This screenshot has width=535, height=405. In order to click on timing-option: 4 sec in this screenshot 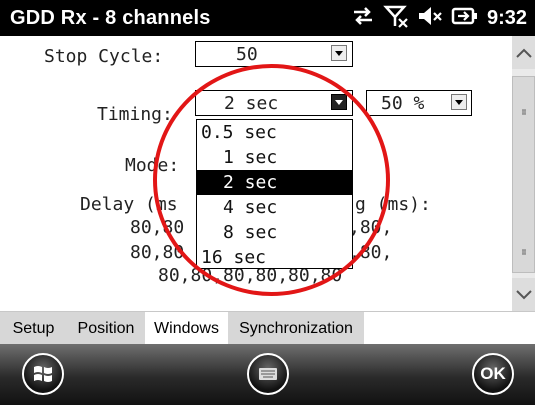, I will do `click(274, 207)`.